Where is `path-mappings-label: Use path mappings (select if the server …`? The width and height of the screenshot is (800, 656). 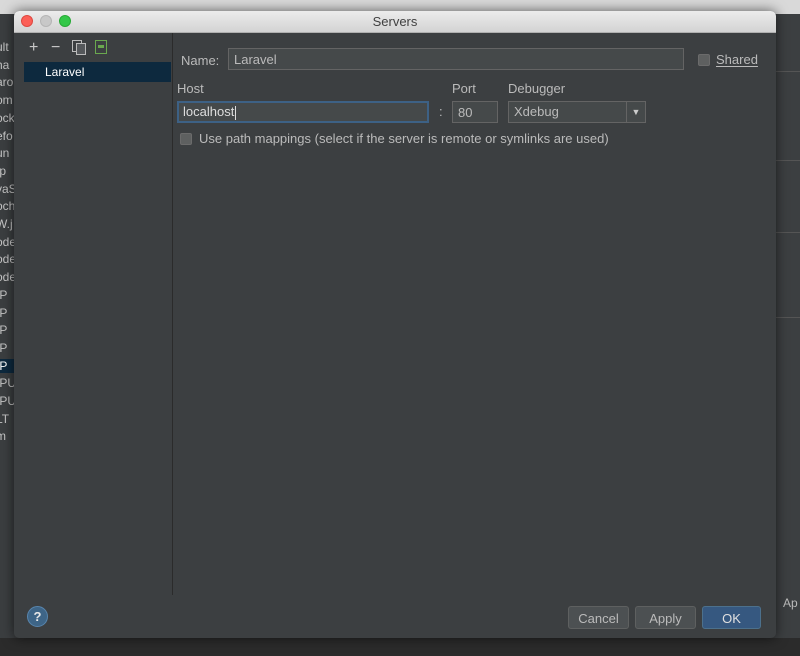
path-mappings-label: Use path mappings (select if the server … is located at coordinates (404, 138).